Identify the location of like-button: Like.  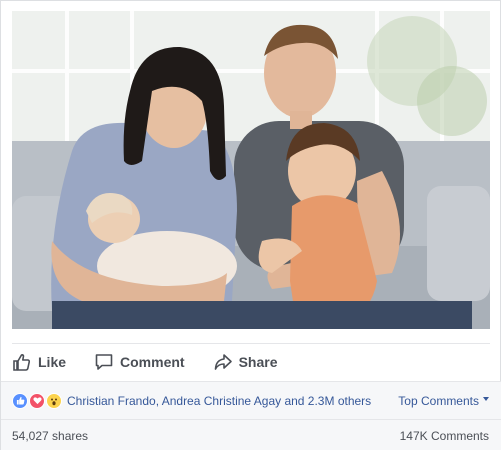
(39, 362).